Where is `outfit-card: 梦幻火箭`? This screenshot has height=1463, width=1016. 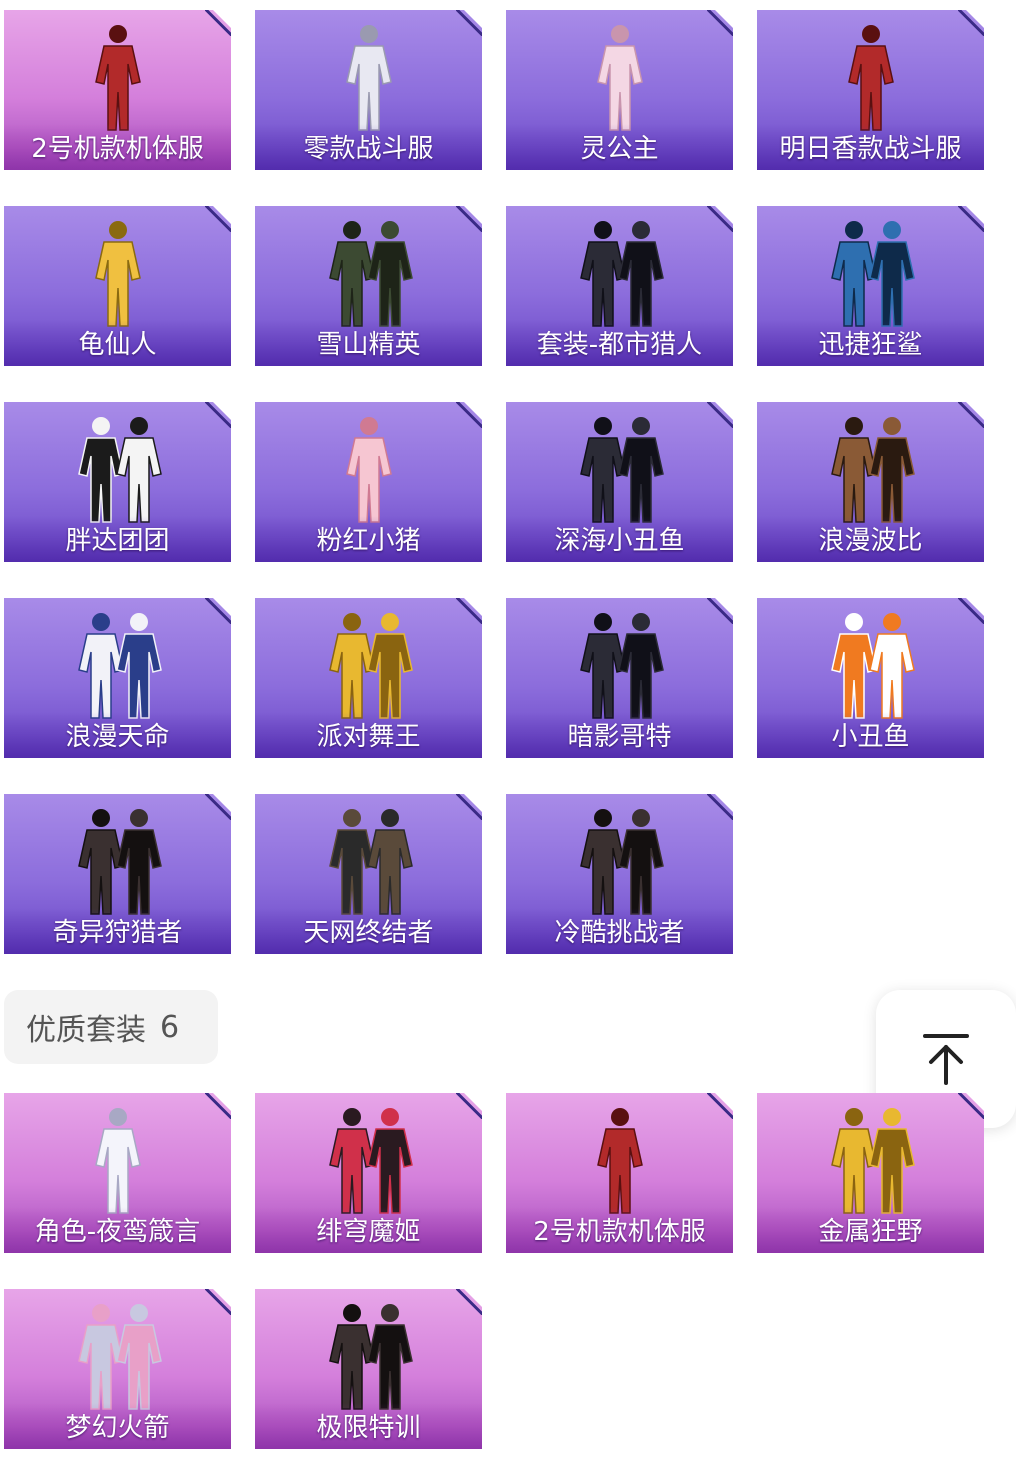 outfit-card: 梦幻火箭 is located at coordinates (117, 1369).